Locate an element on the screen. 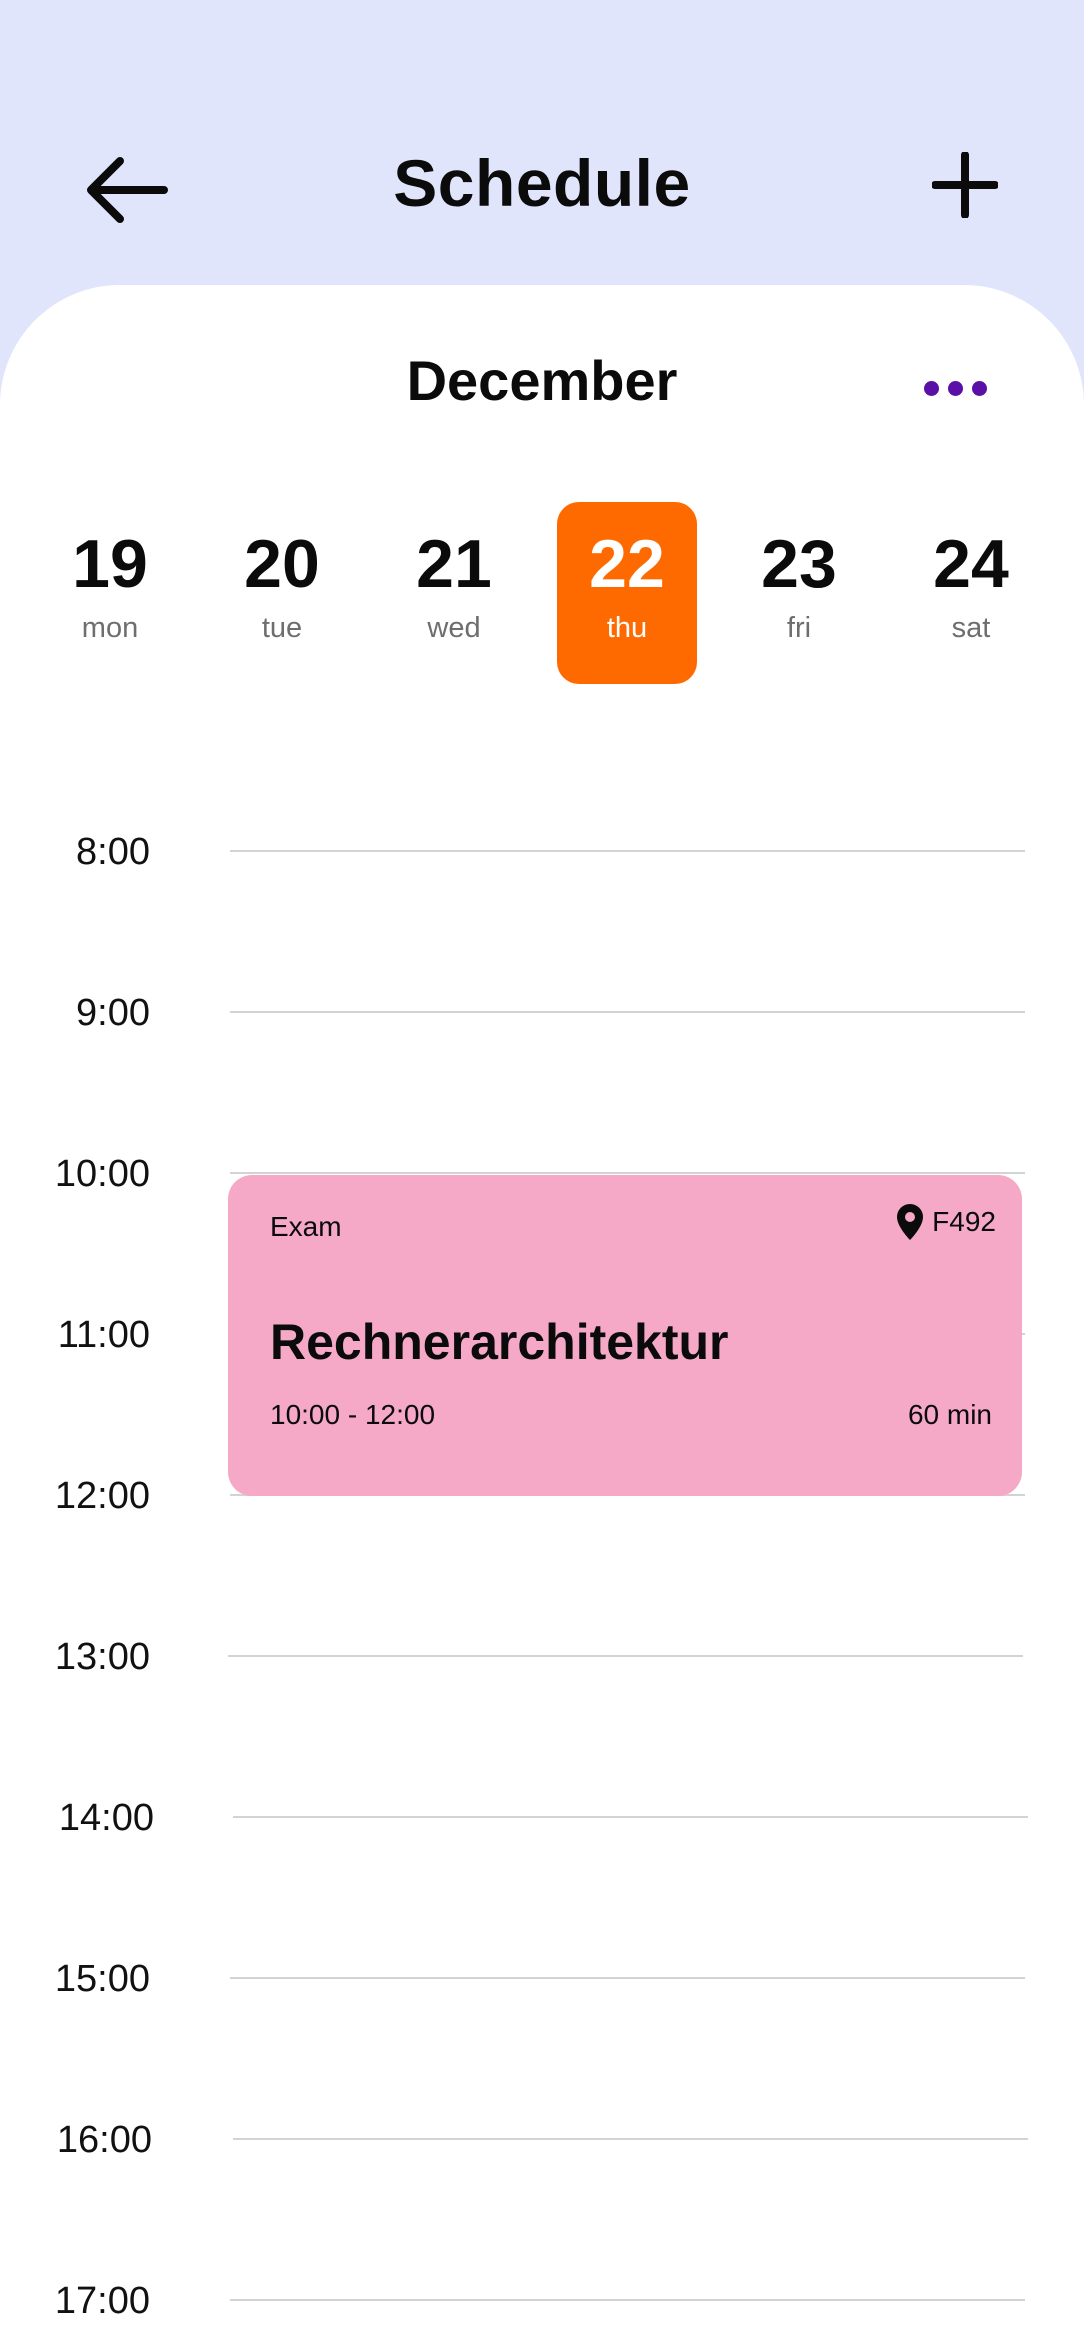 The height and width of the screenshot is (2345, 1084). app-header: Schedule is located at coordinates (542, 145).